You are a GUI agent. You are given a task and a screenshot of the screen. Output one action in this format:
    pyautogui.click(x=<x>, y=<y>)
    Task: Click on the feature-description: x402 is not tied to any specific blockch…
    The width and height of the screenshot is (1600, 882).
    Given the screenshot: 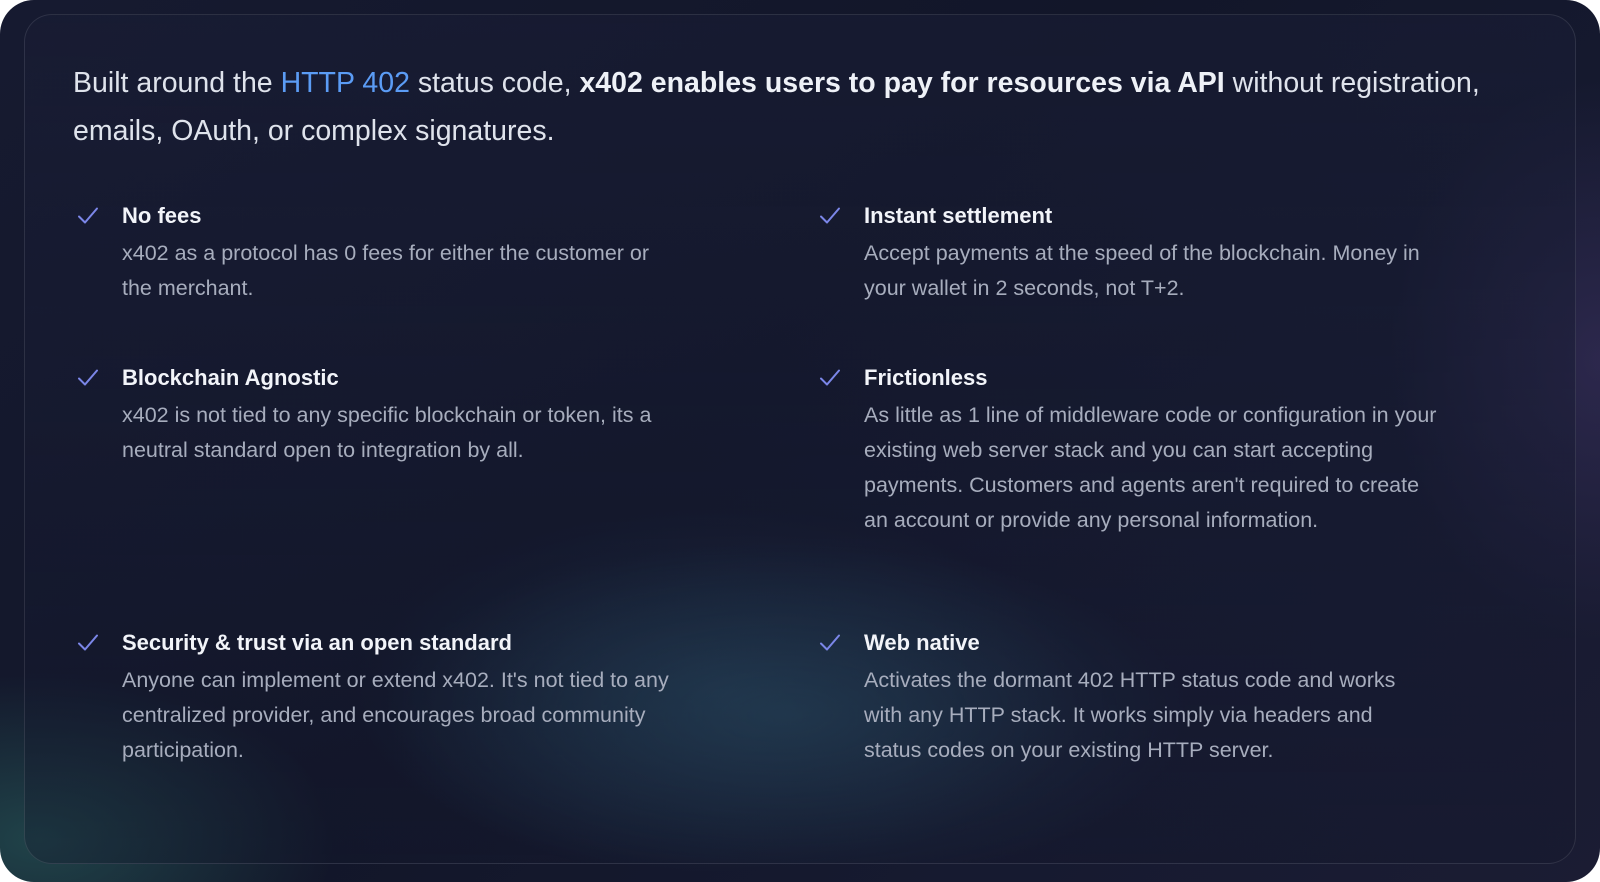 What is the action you would take?
    pyautogui.click(x=387, y=432)
    